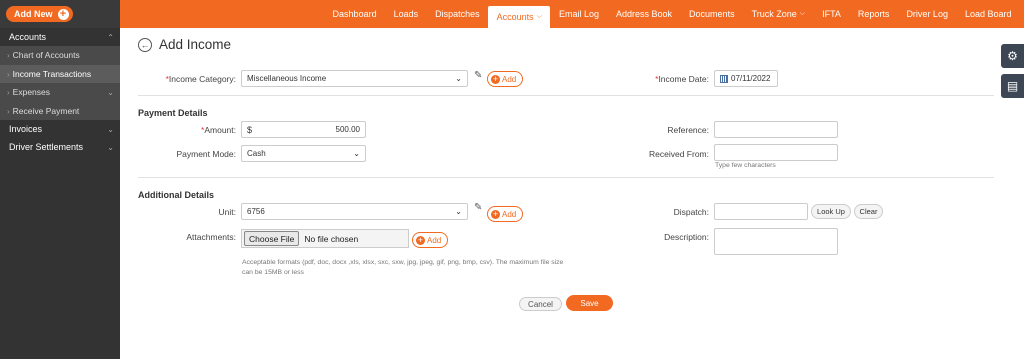  I want to click on payment-mode-label: Payment Mode:, so click(206, 154).